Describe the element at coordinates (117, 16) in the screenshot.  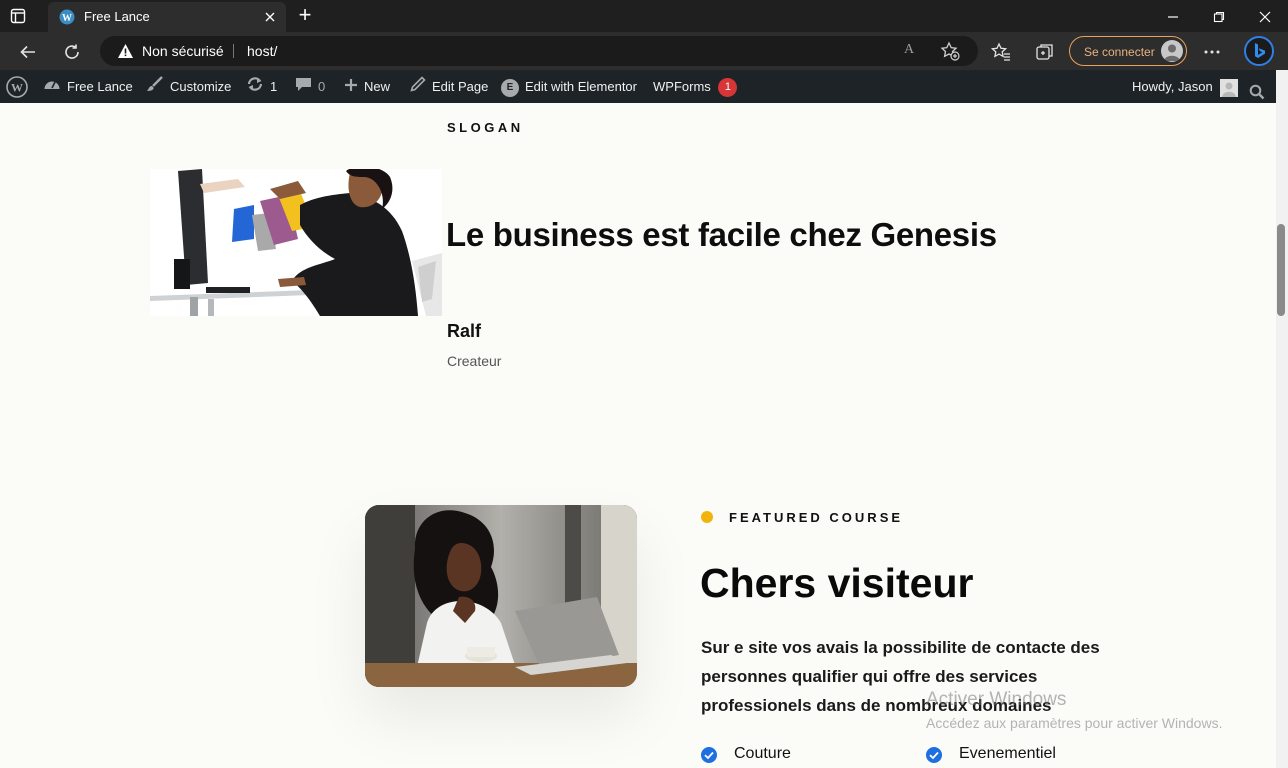
I see `tab-title: Free Lance` at that location.